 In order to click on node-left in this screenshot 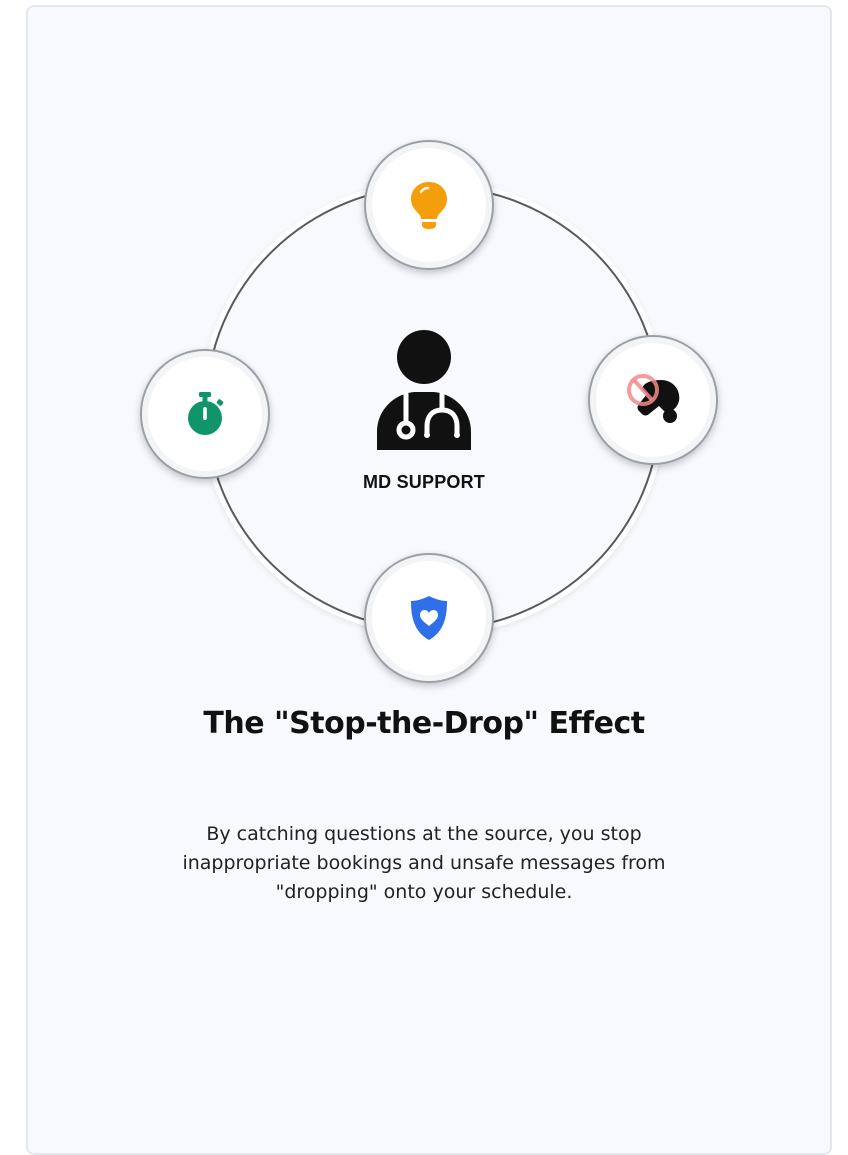, I will do `click(205, 414)`.